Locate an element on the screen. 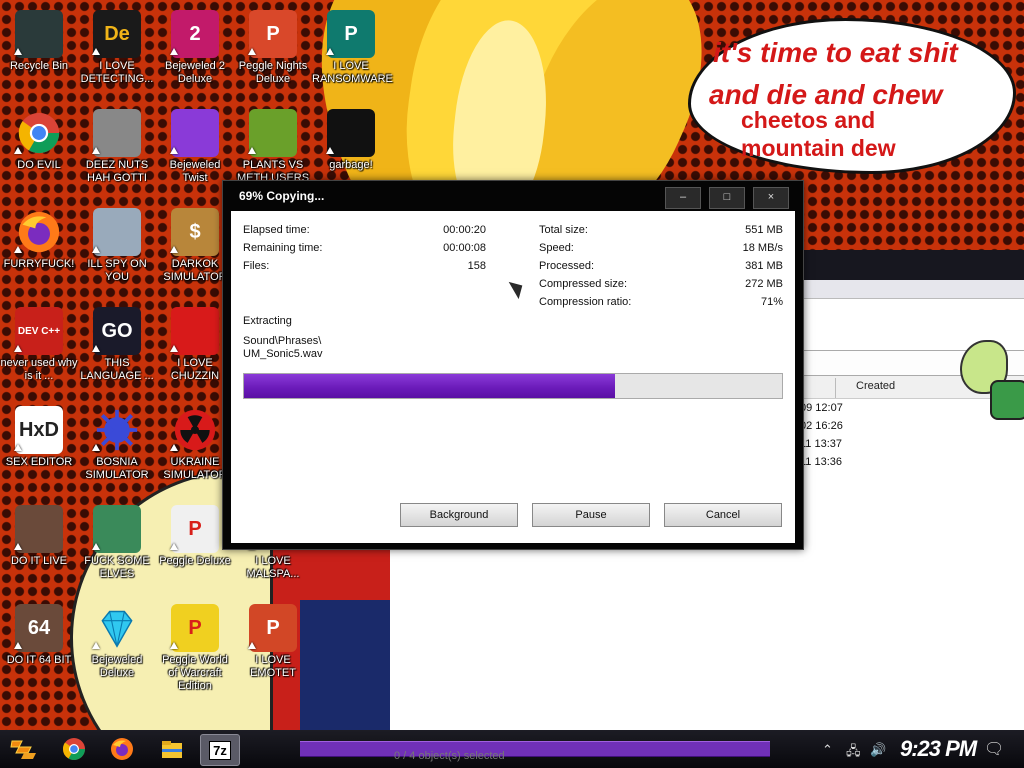 The image size is (1024, 768). stat-label: Files: is located at coordinates (256, 266).